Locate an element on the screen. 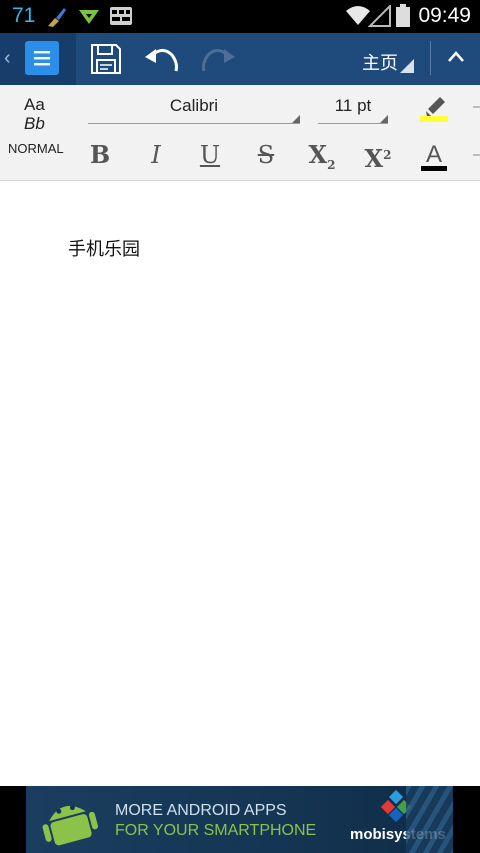  underline-button: U is located at coordinates (210, 155).